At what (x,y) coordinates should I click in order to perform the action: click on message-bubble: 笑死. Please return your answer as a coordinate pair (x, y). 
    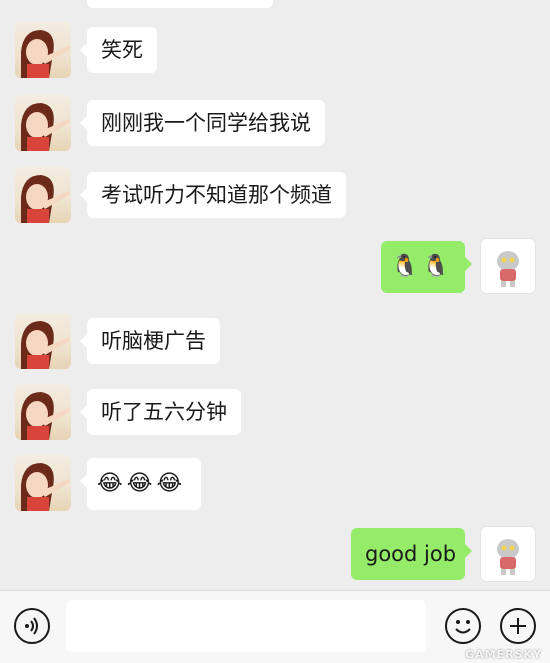
    Looking at the image, I should click on (118, 50).